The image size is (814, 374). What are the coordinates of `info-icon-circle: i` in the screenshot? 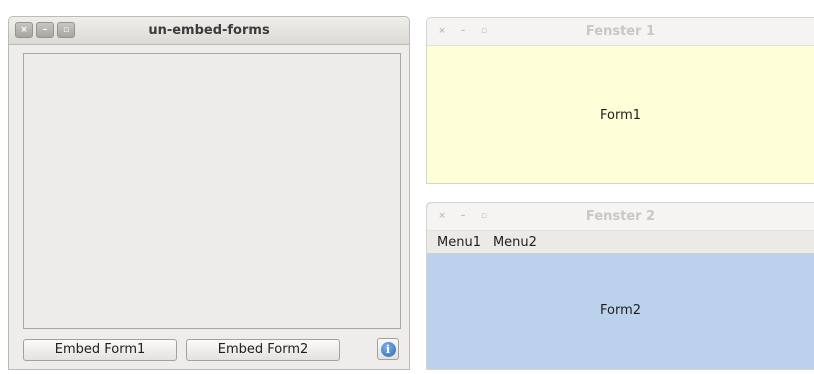 It's located at (388, 349).